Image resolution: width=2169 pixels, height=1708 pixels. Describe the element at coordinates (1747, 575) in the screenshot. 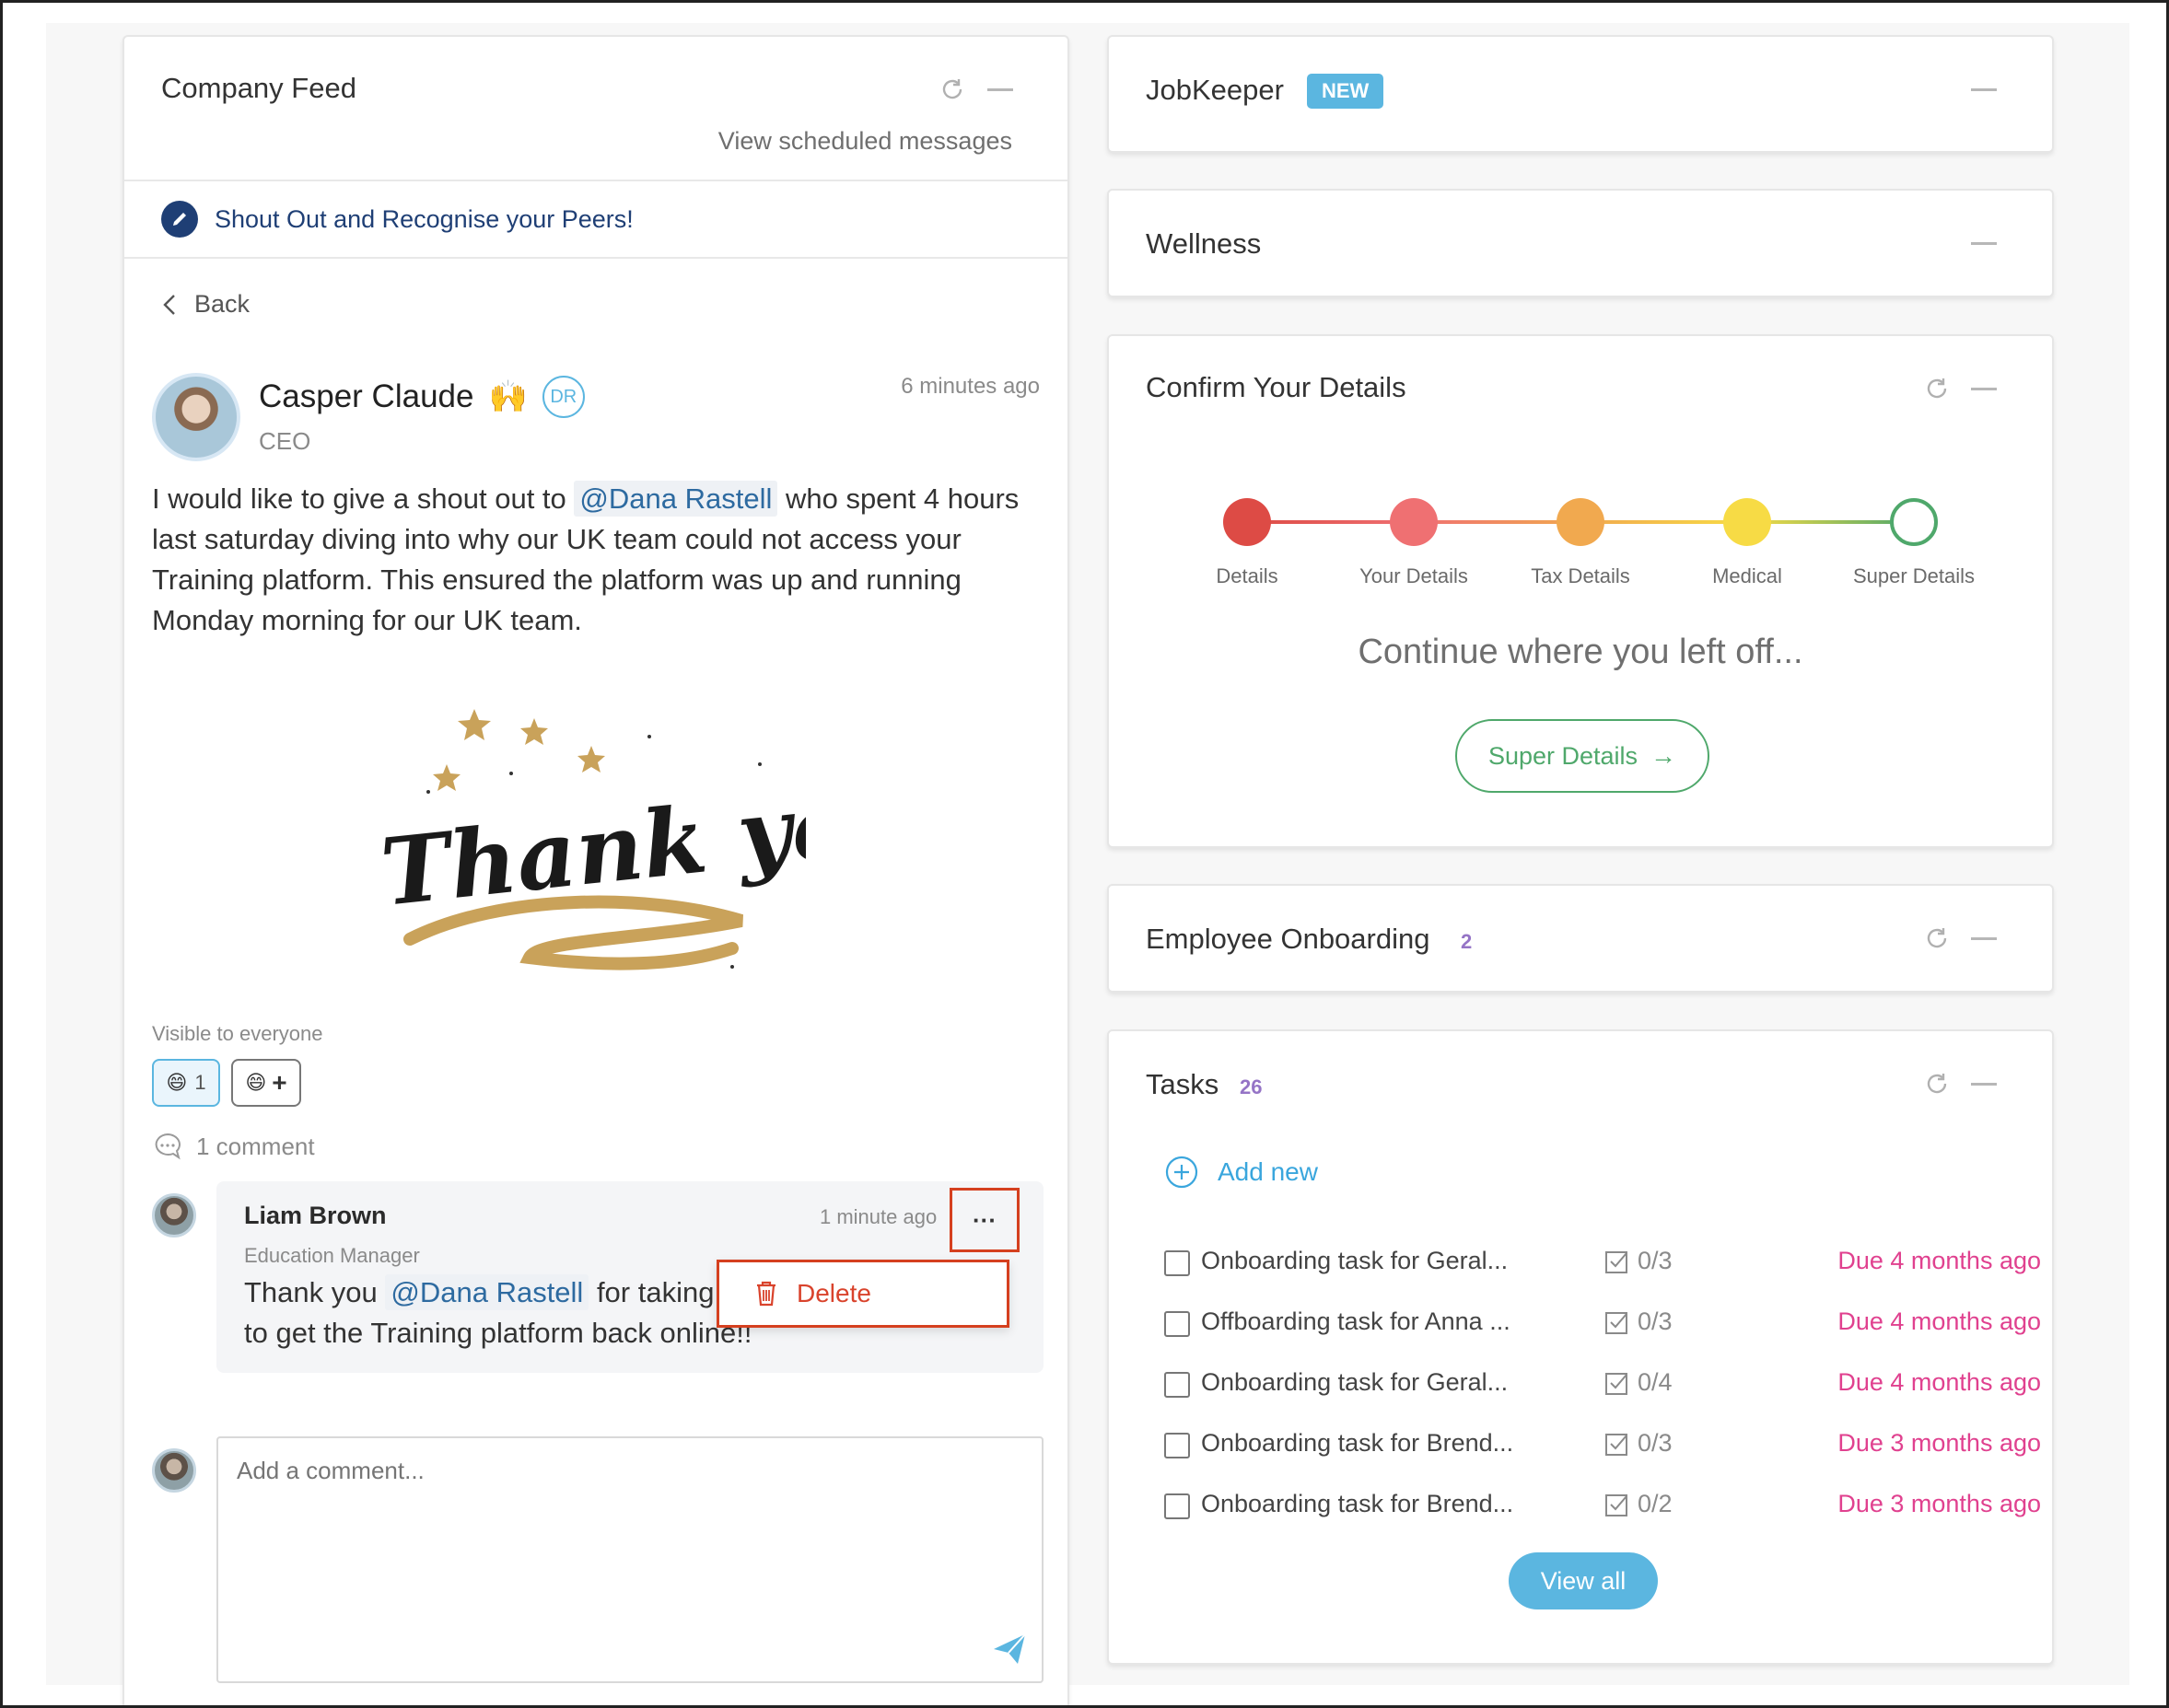

I see `step-label: Medical` at that location.